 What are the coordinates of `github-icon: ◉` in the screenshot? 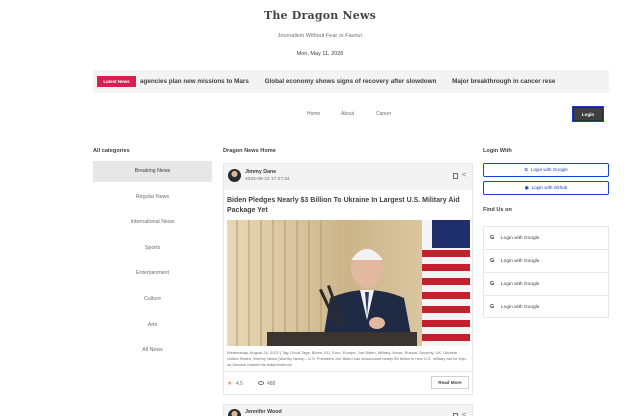 It's located at (526, 187).